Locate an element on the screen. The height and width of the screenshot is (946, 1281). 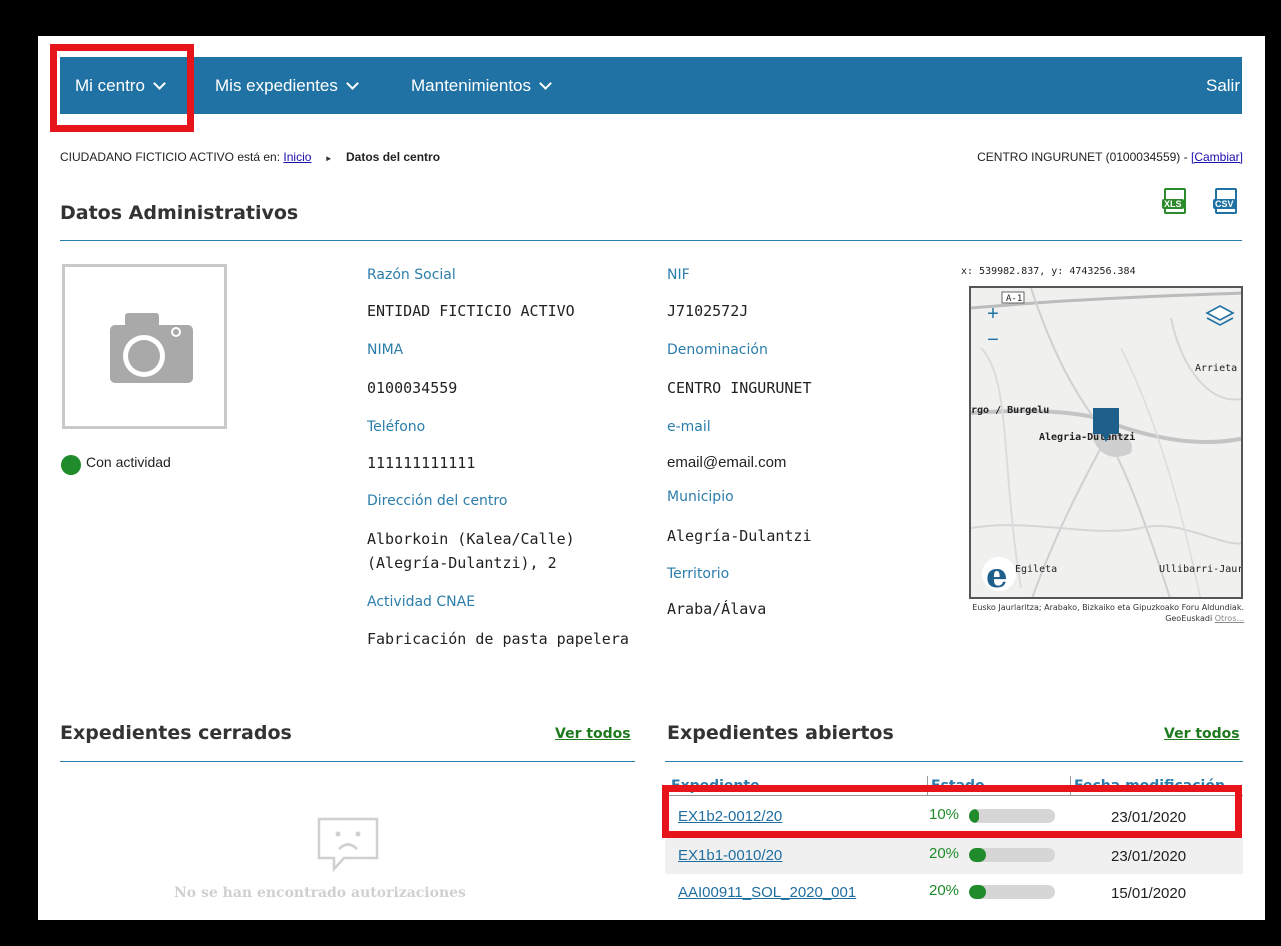
current-center-label: CENTRO INGURUNET (0100034559) - is located at coordinates (1082, 157).